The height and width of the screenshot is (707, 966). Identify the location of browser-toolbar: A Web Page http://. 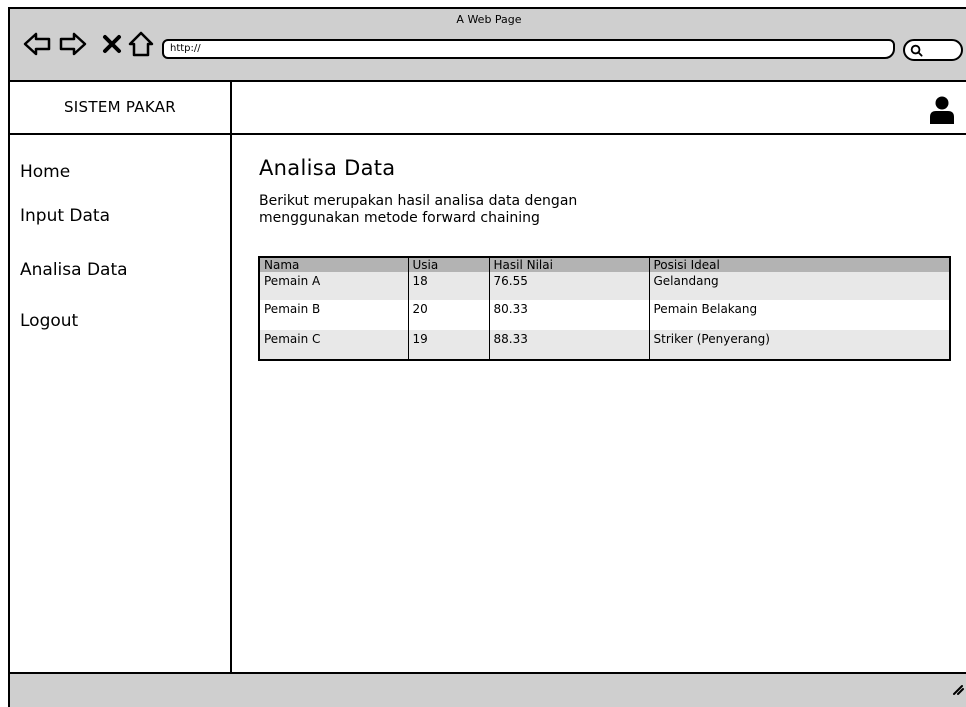
(488, 45).